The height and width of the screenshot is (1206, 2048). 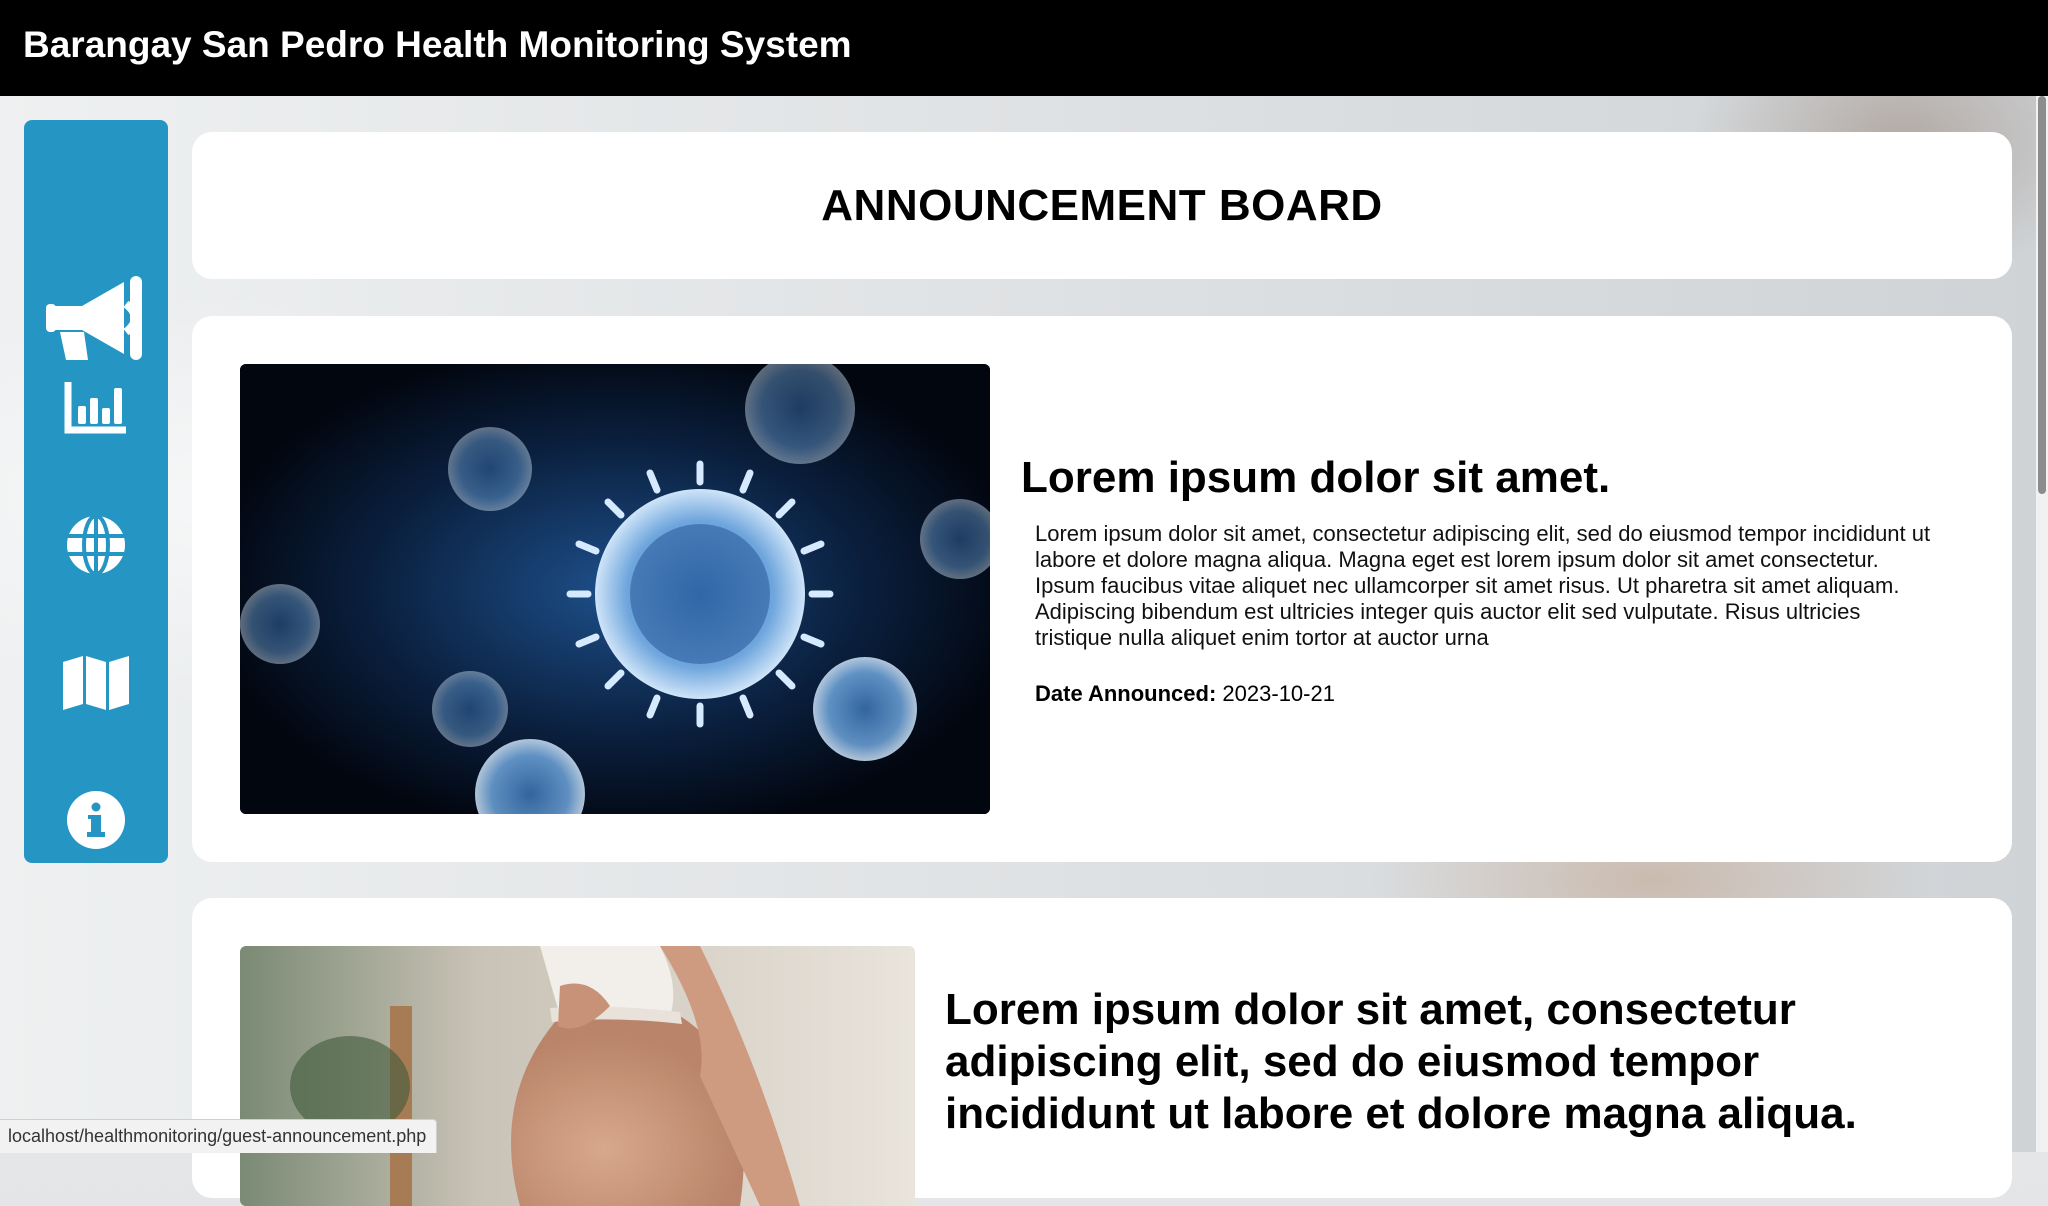 I want to click on virus-image, so click(x=615, y=589).